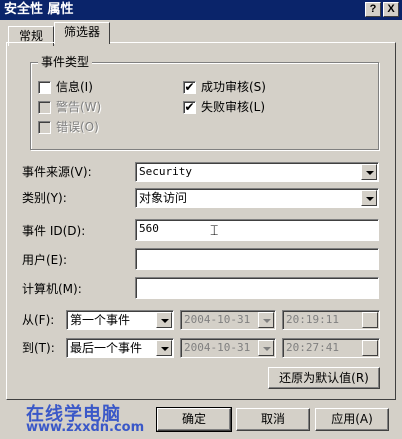  I want to click on info-label: 信息(I), so click(74, 87).